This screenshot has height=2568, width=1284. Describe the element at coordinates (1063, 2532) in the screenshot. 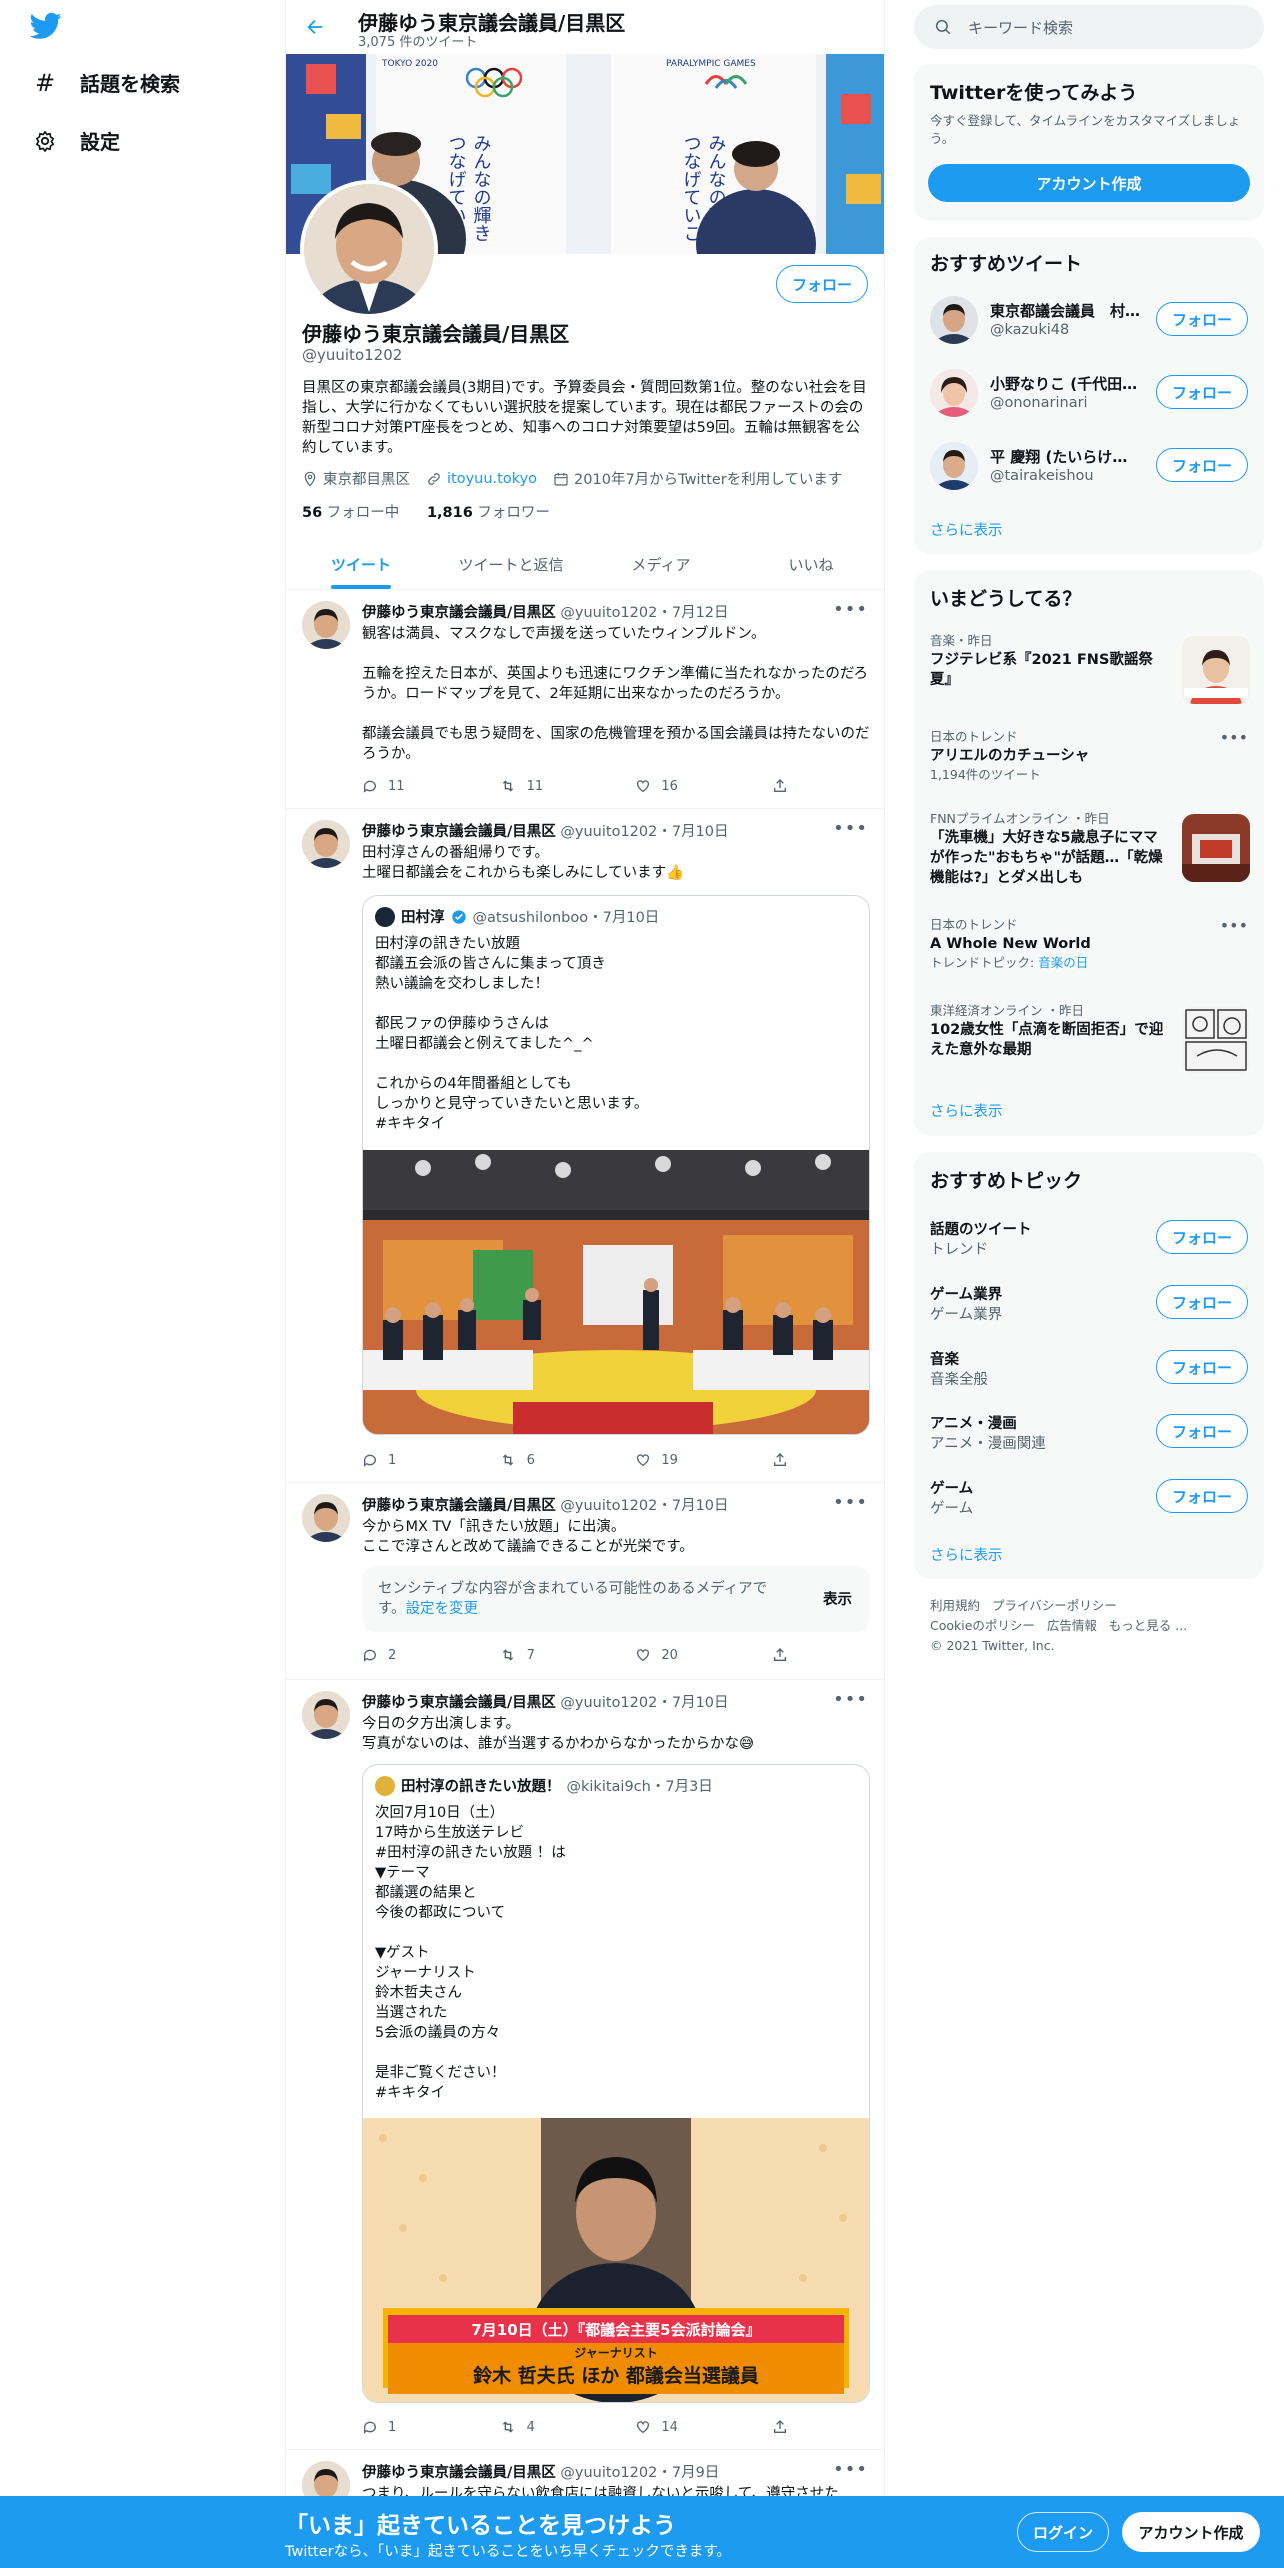

I see `login-button: ログイン` at that location.